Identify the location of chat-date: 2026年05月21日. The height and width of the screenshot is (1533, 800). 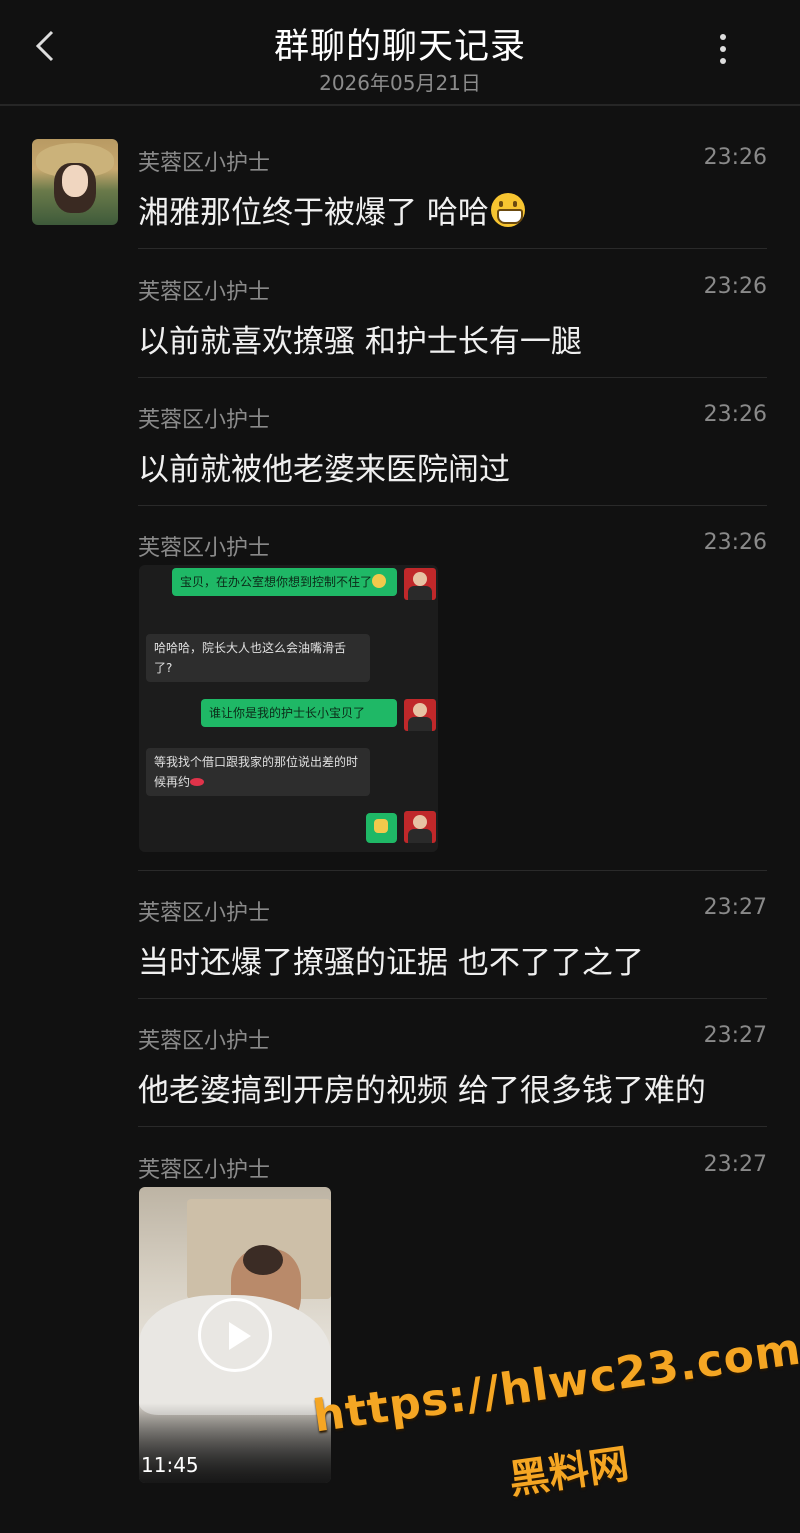
(400, 83).